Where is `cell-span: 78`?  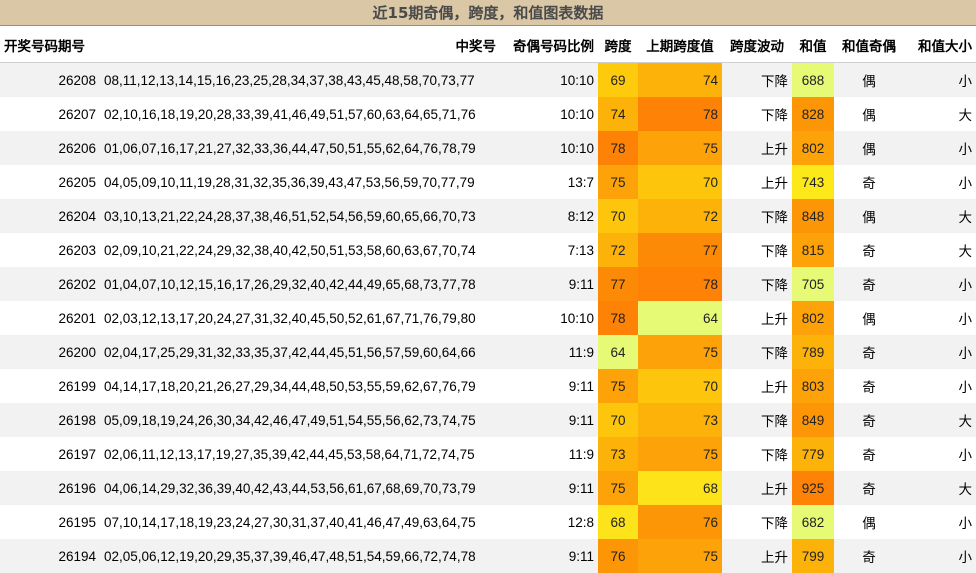
cell-span: 78 is located at coordinates (618, 318).